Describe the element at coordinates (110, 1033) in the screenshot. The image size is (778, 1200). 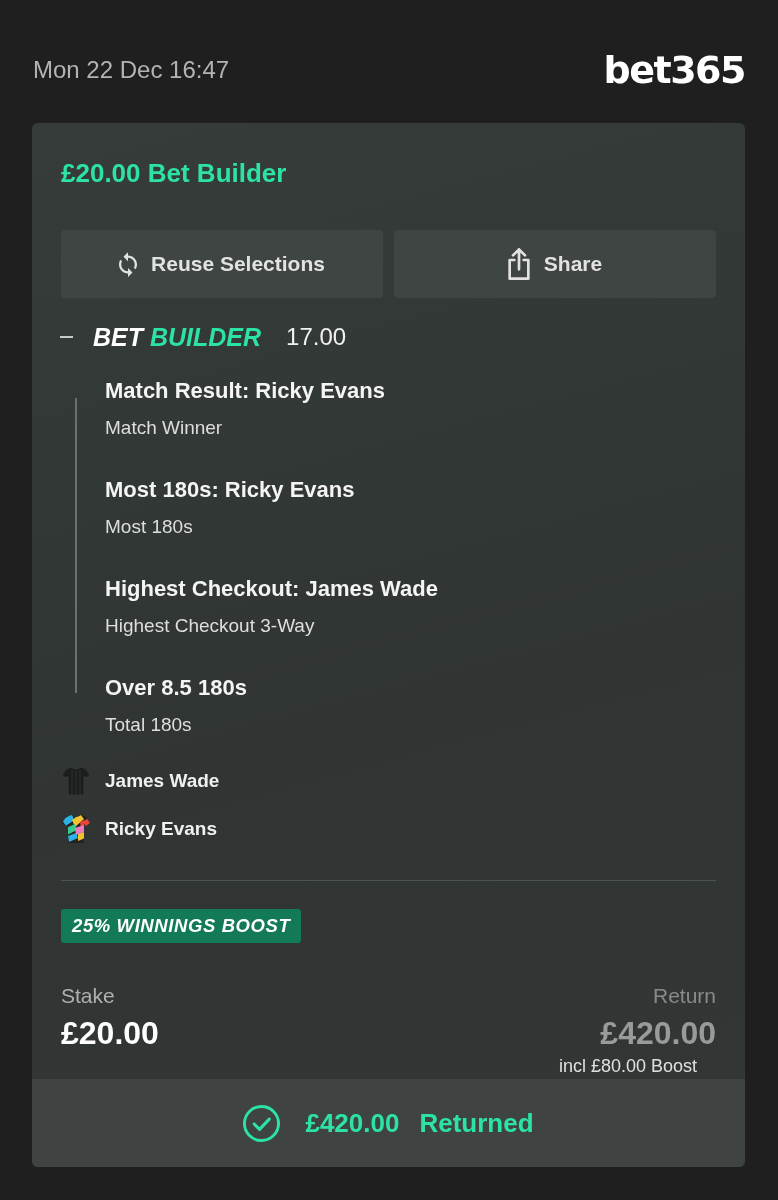
I see `stake-amount: £20.00` at that location.